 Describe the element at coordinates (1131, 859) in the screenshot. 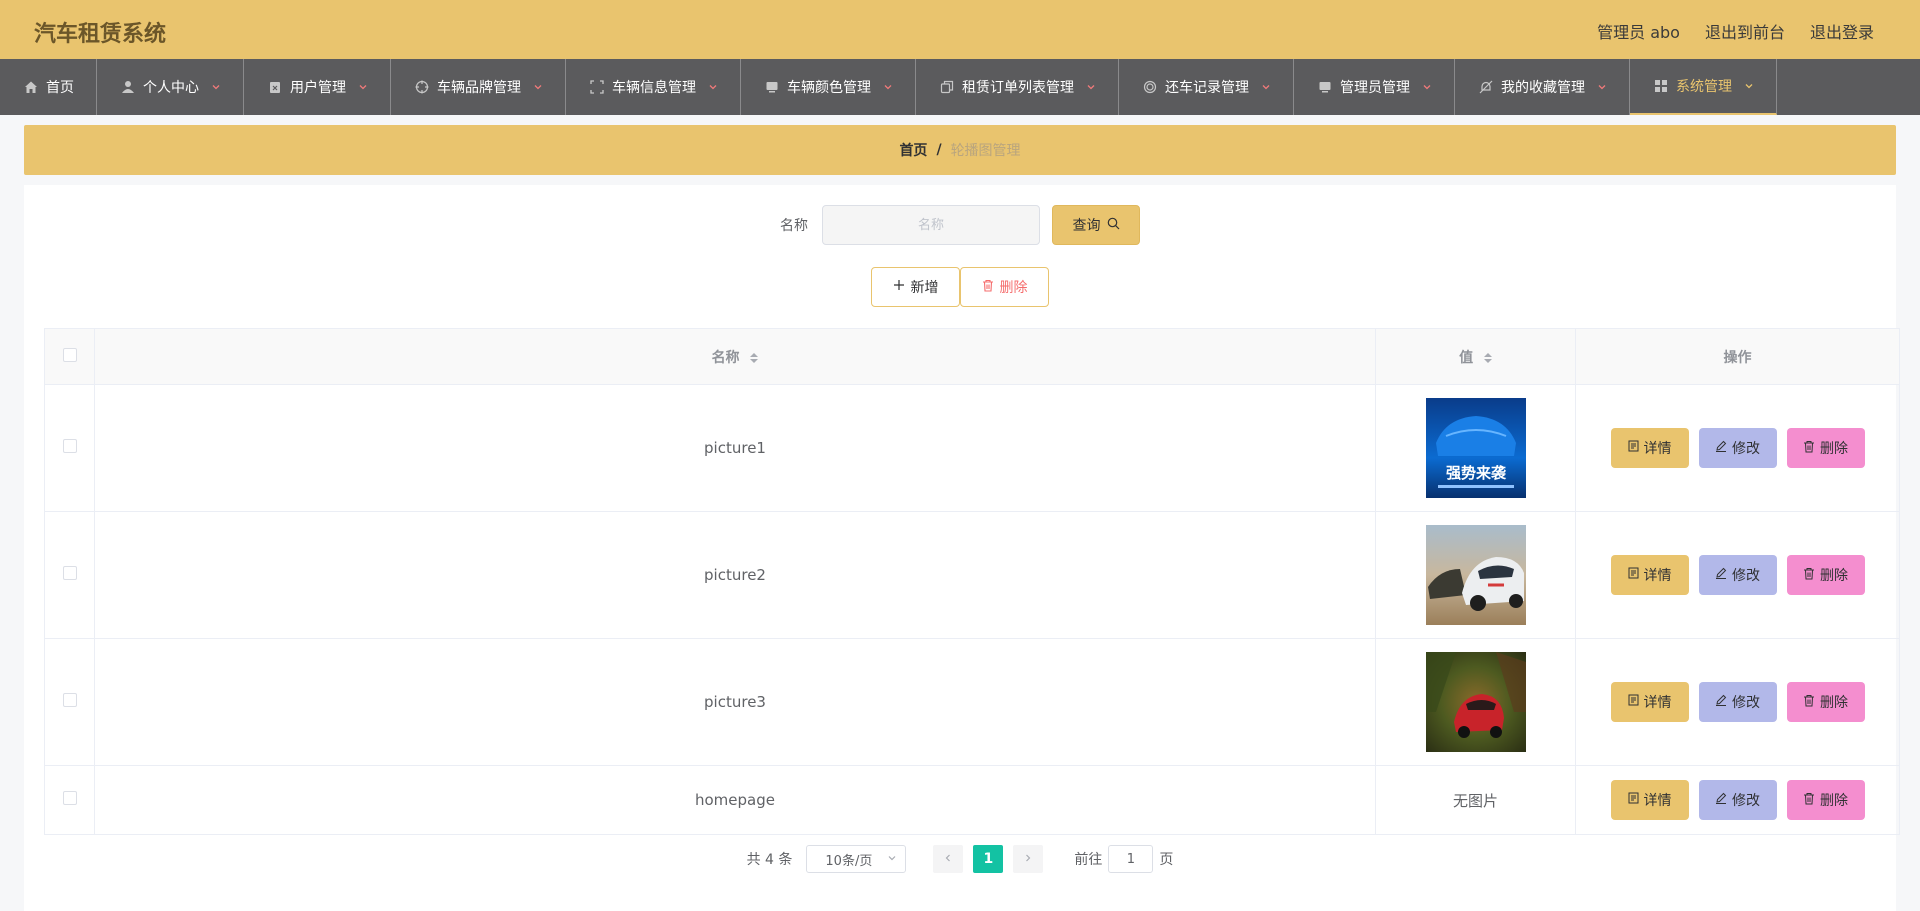

I see `goto-page-input` at that location.